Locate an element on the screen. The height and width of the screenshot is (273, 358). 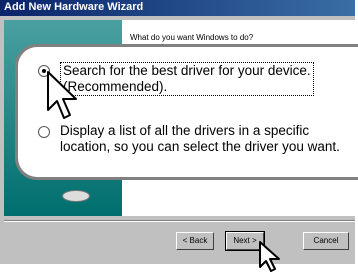
display-list-radio is located at coordinates (44, 132).